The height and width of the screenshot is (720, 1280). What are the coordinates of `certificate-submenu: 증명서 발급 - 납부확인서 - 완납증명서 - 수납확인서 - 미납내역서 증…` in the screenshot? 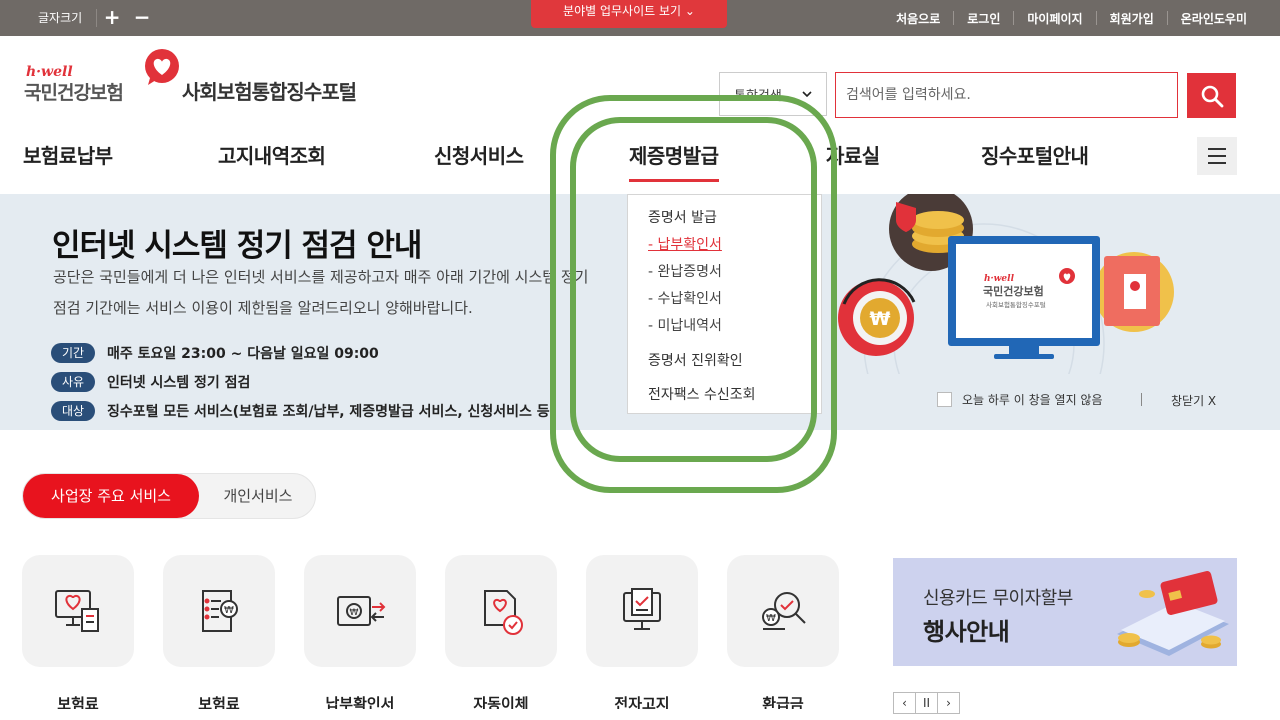 It's located at (724, 304).